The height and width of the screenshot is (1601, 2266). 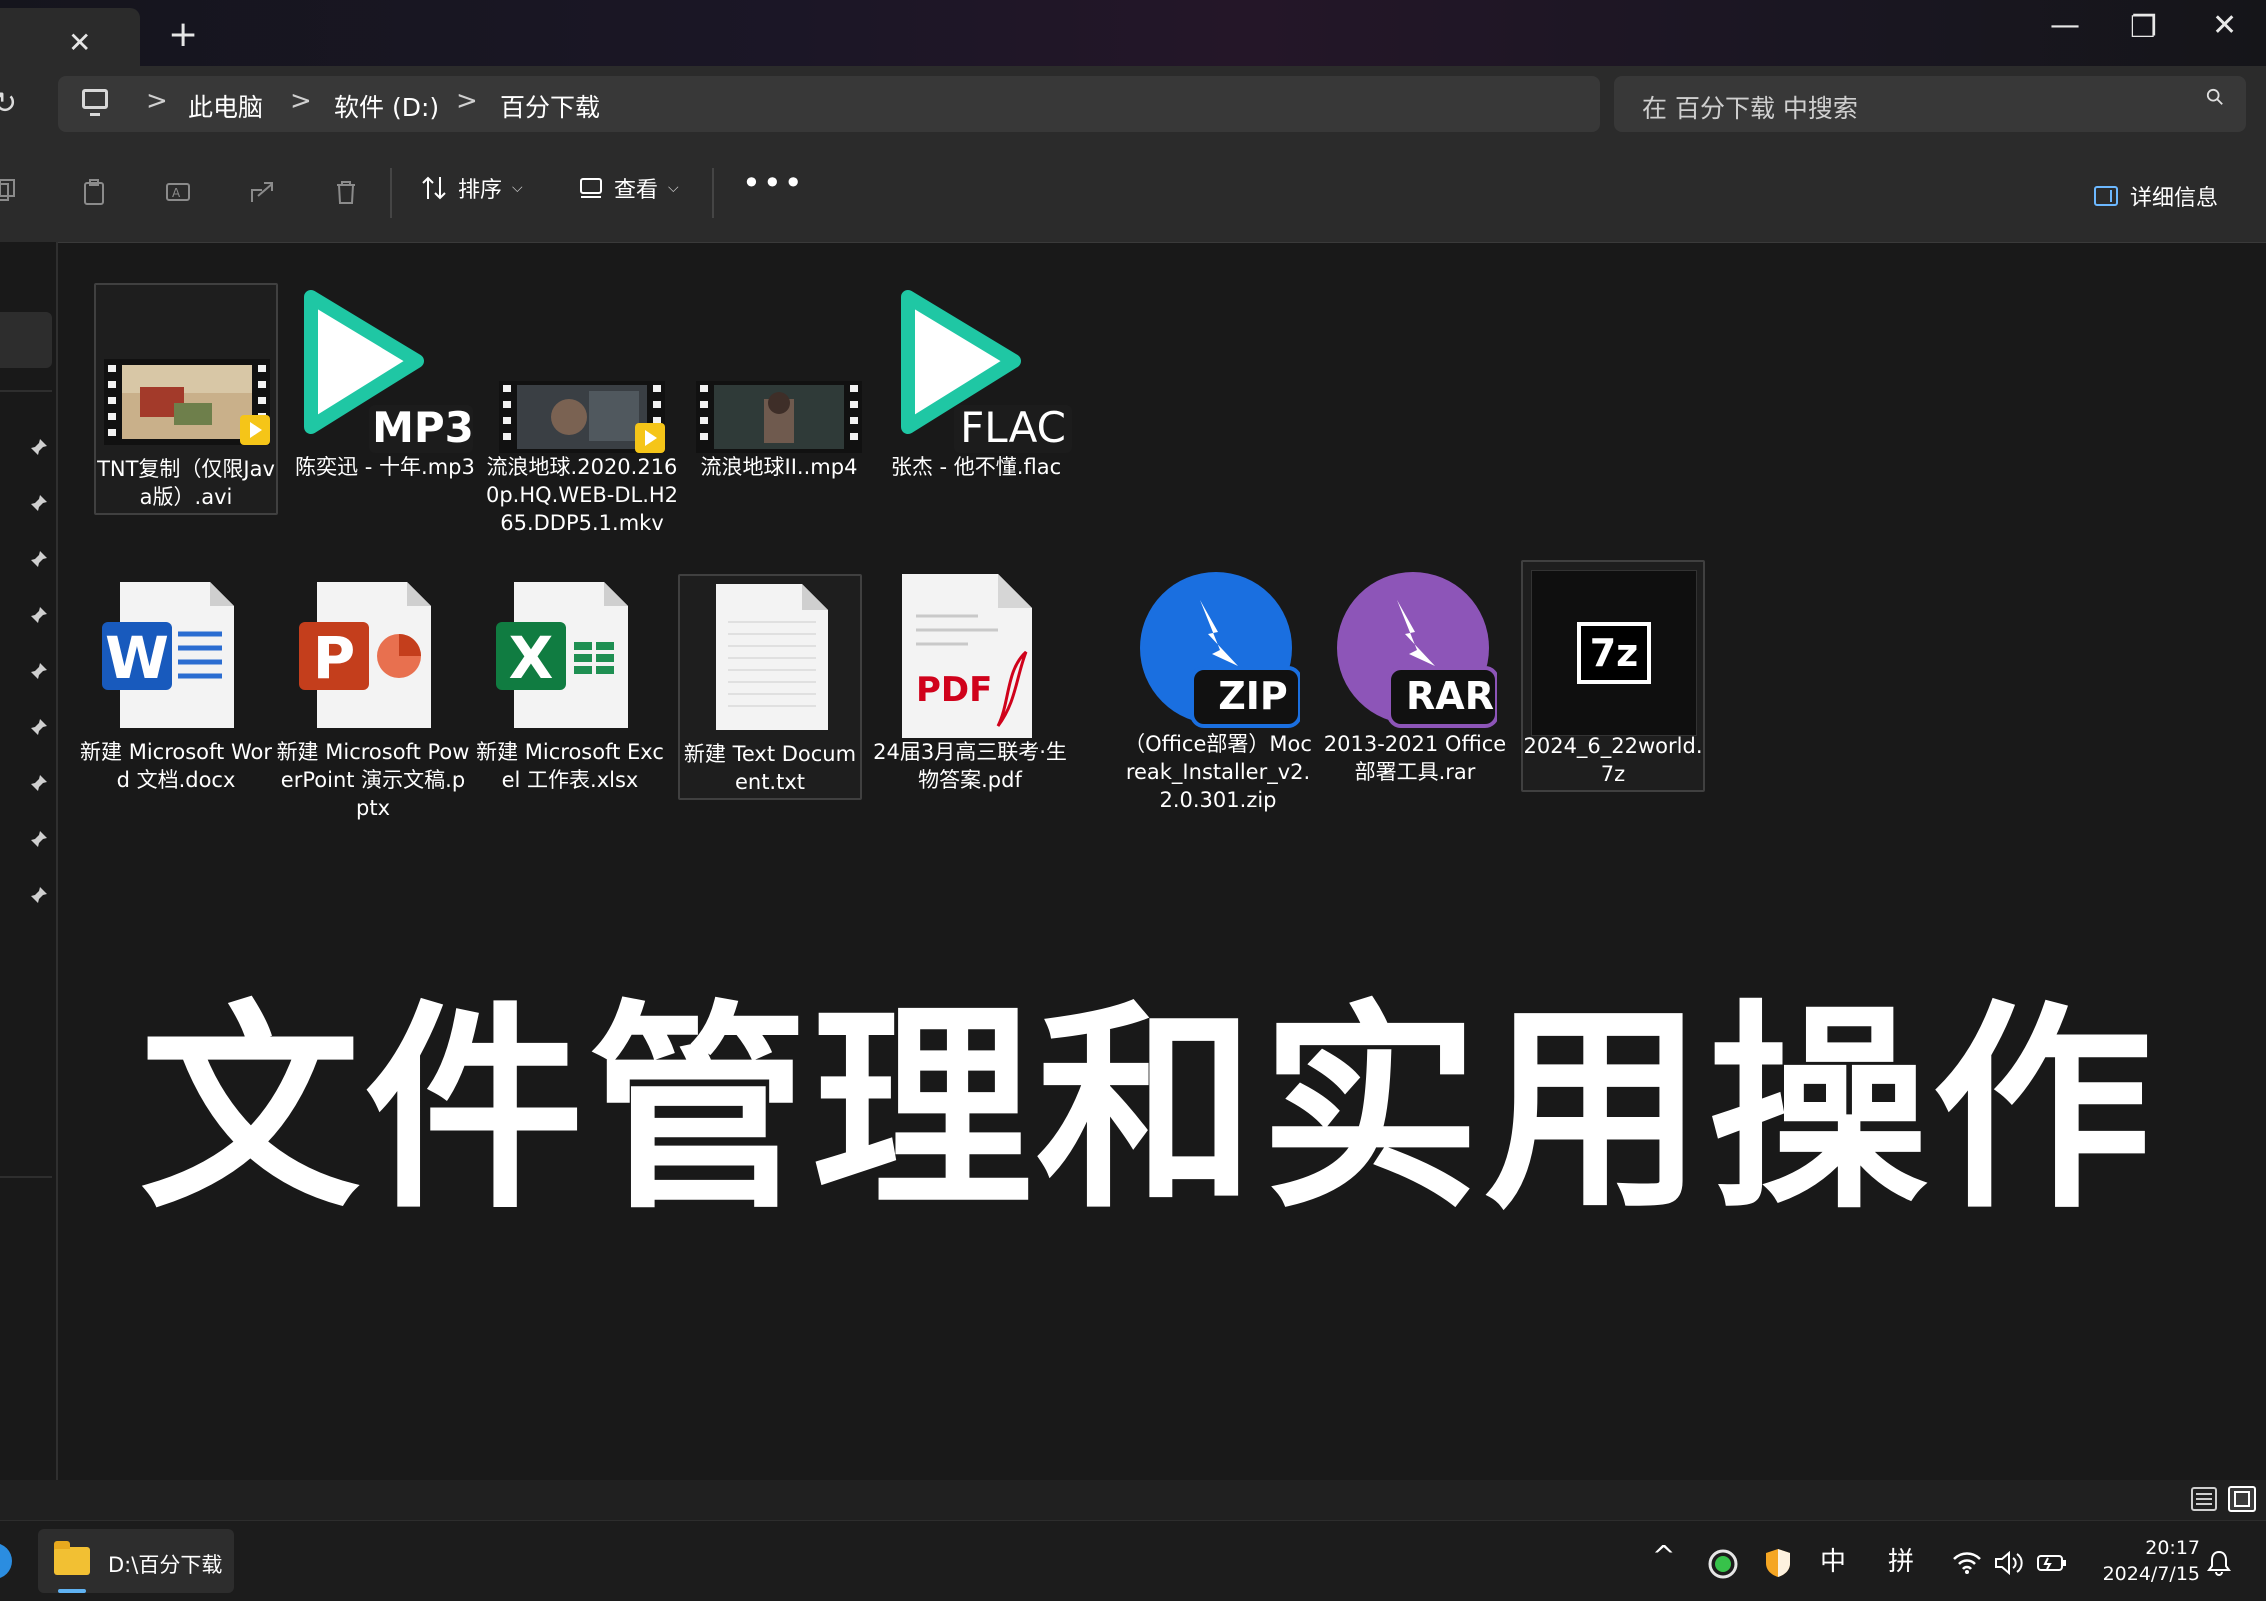 What do you see at coordinates (2009, 1563) in the screenshot?
I see `volume-icon` at bounding box center [2009, 1563].